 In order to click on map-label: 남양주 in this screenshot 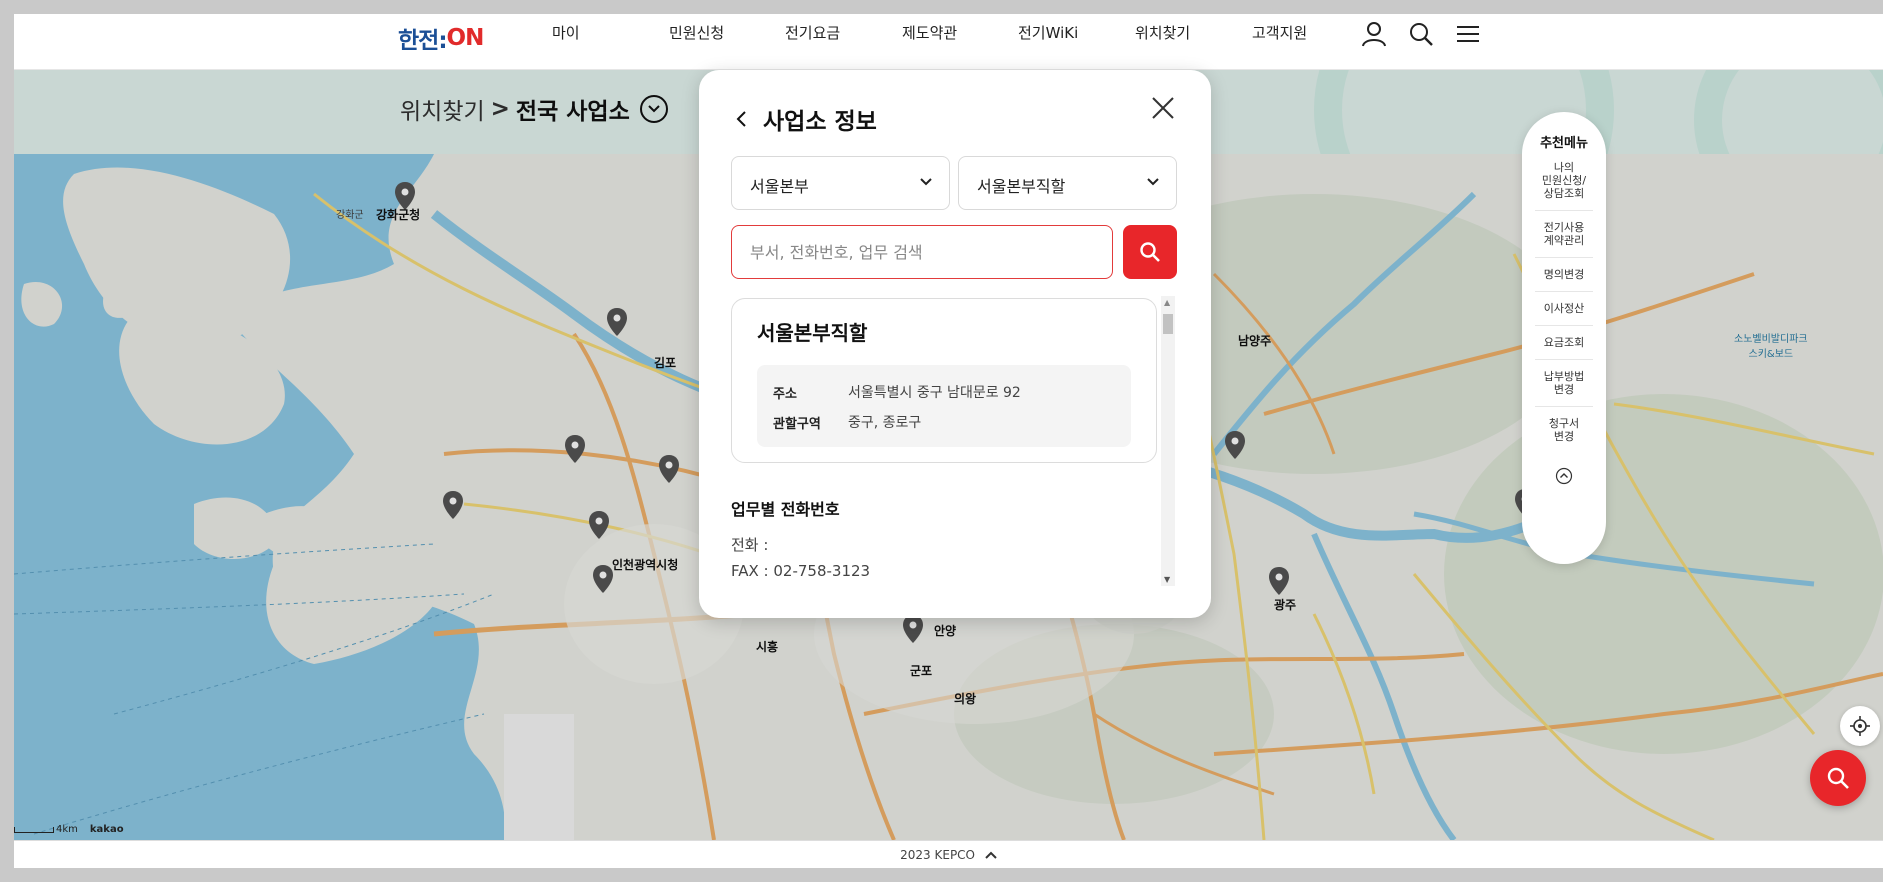, I will do `click(1255, 341)`.